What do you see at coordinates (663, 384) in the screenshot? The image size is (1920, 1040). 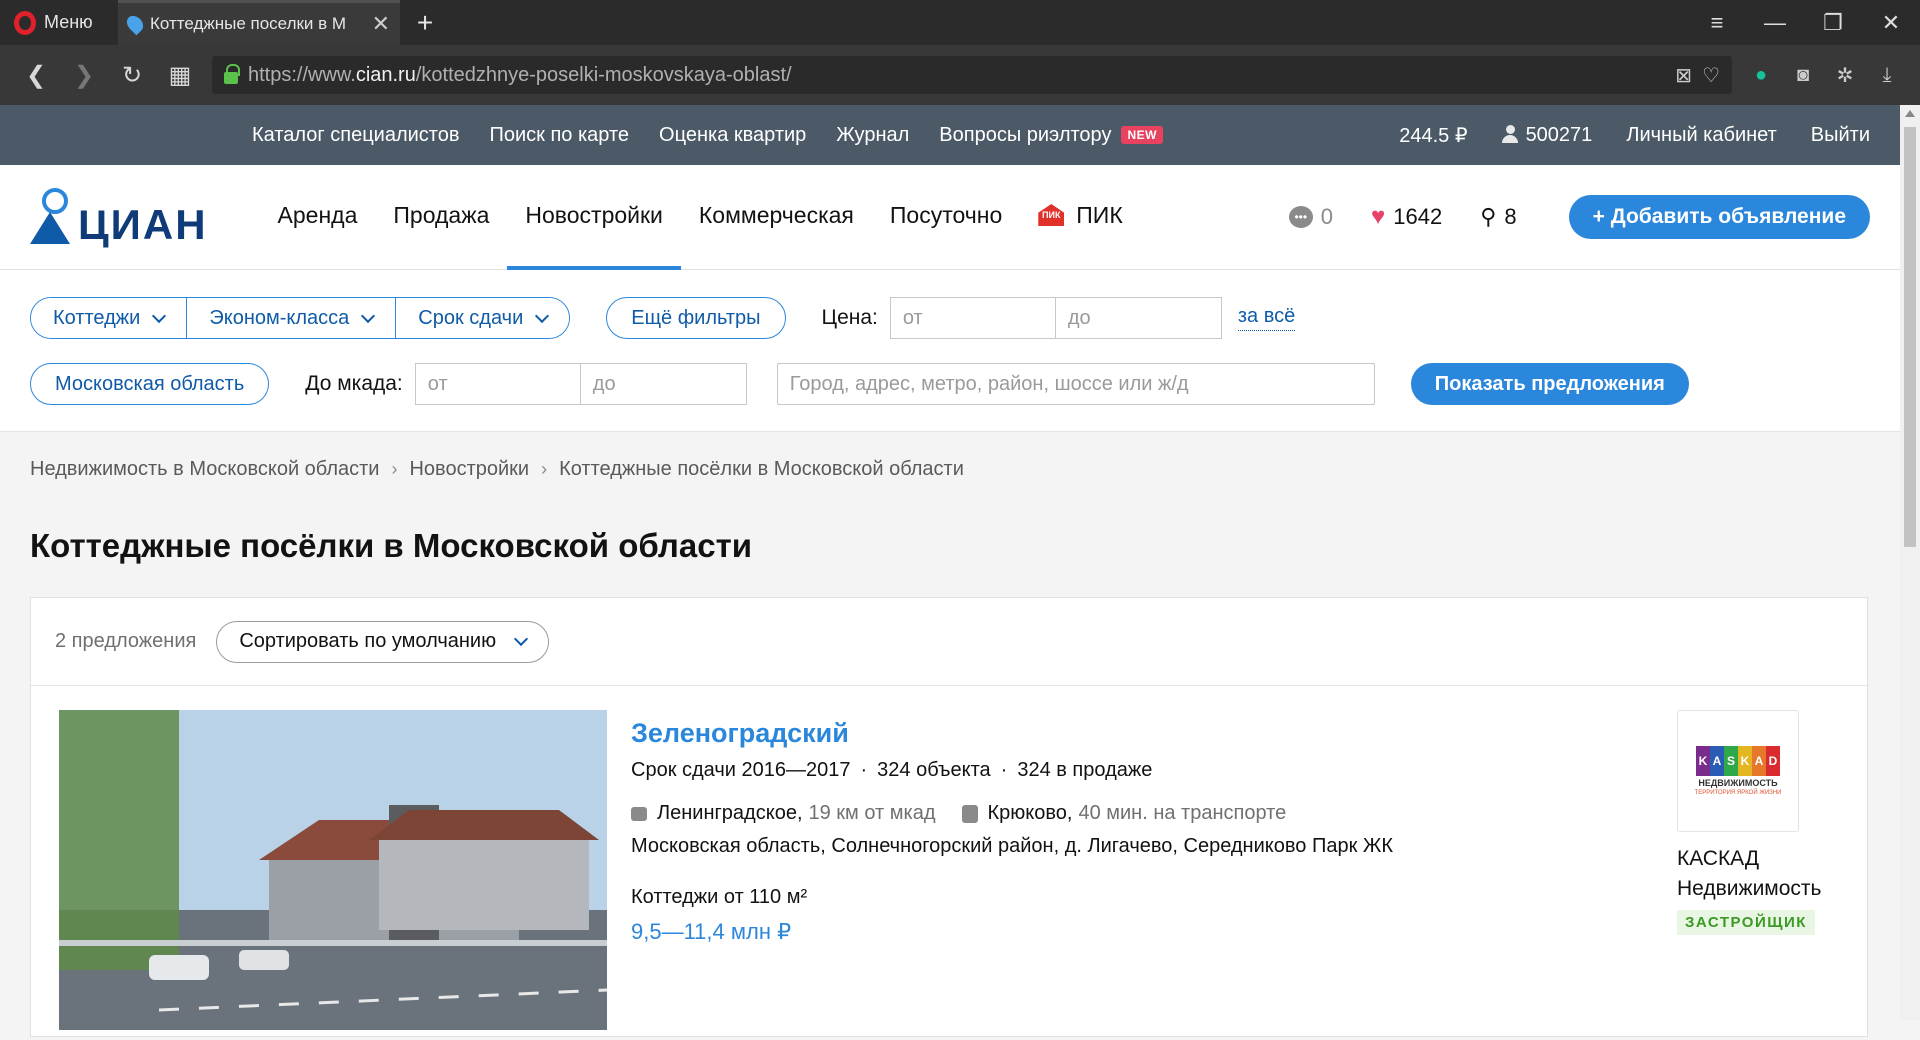 I see `mkad-to-input: до` at bounding box center [663, 384].